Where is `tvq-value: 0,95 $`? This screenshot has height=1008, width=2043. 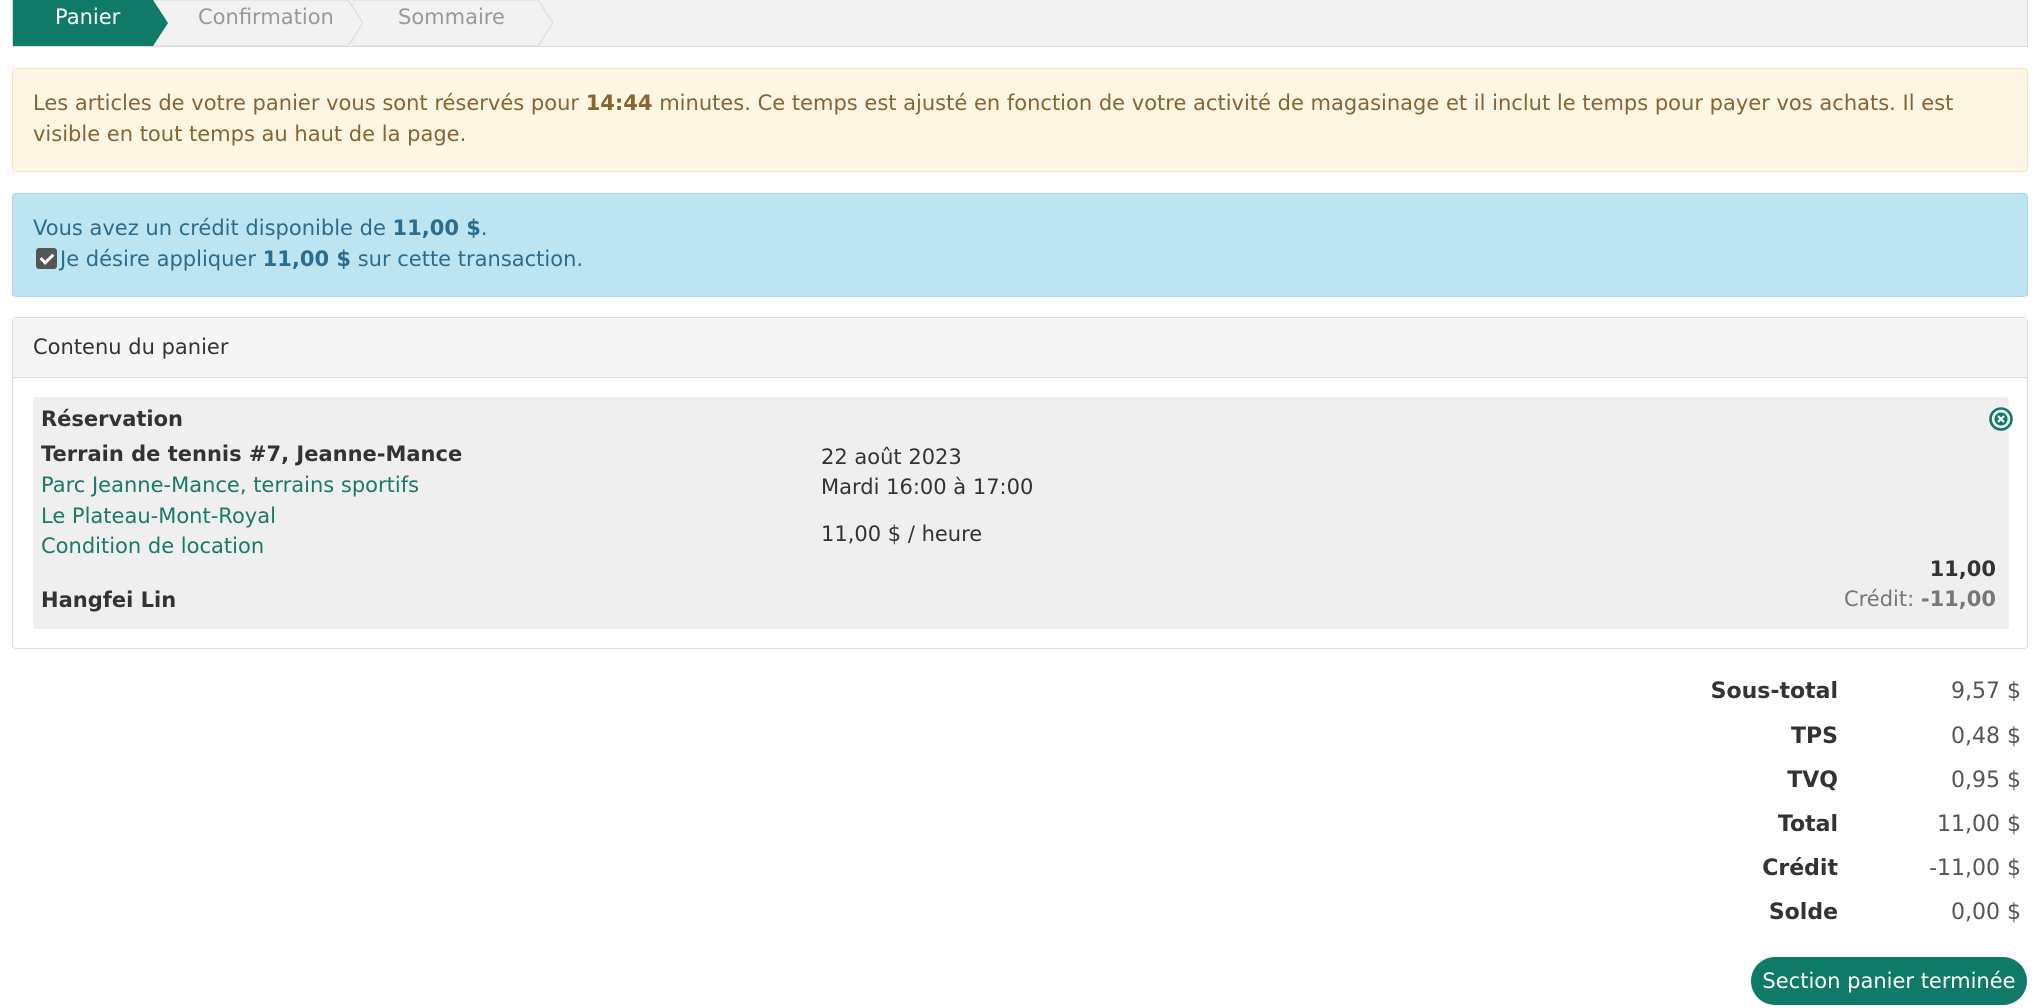
tvq-value: 0,95 $ is located at coordinates (1986, 780).